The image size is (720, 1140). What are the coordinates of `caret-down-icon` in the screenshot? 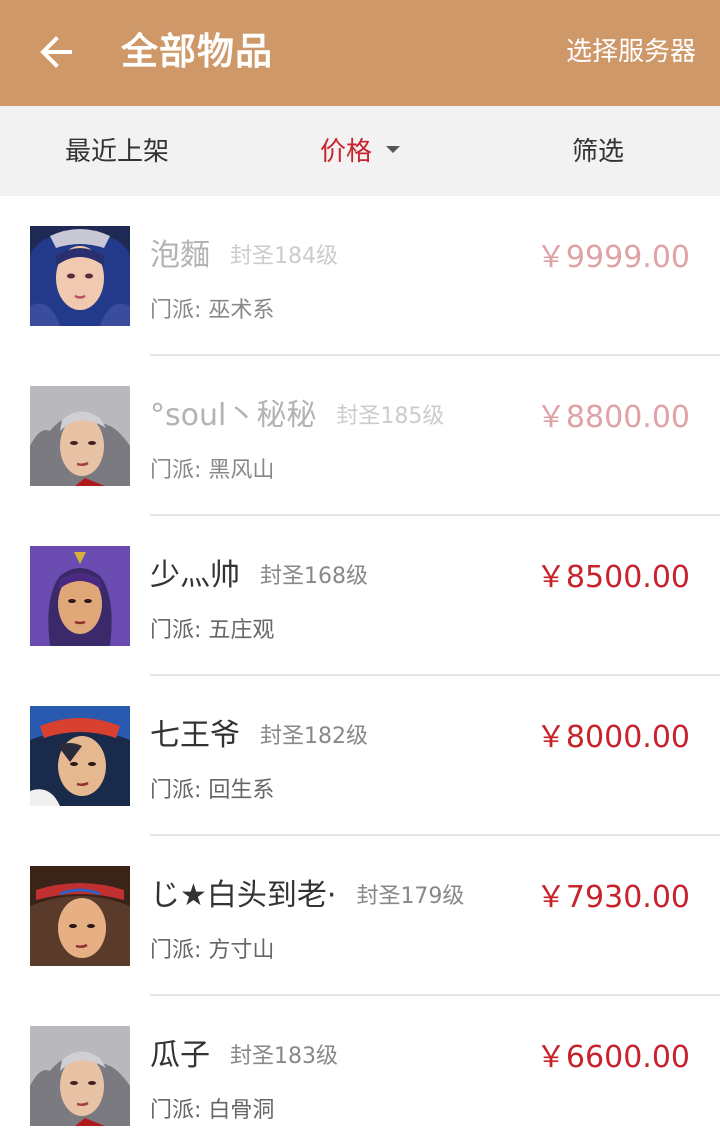 It's located at (393, 149).